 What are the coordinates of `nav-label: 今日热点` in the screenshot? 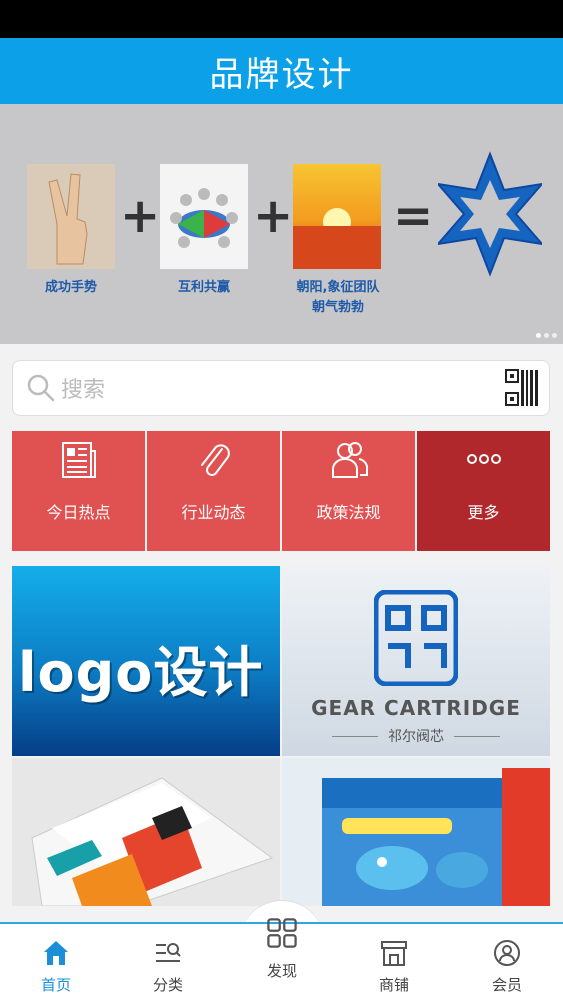 It's located at (78, 512).